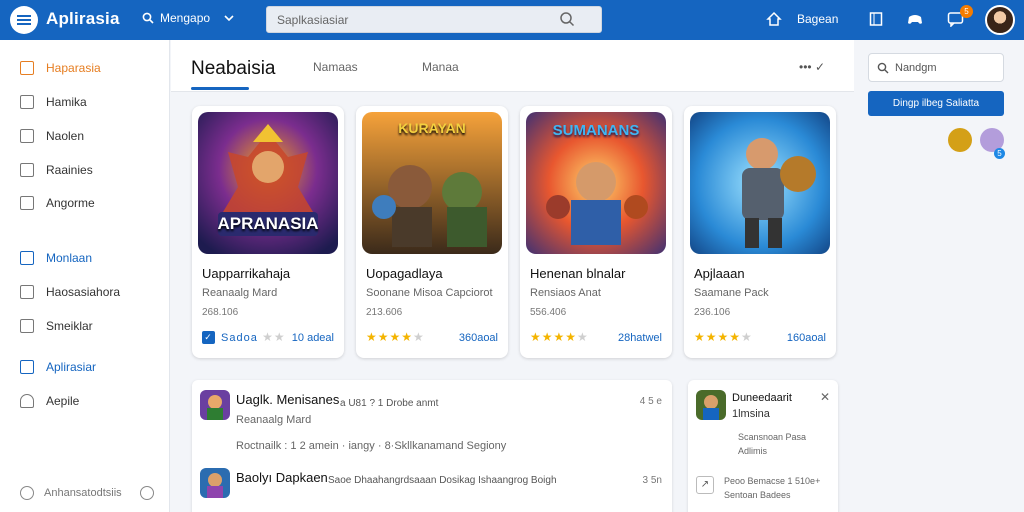  I want to click on sidebar-item-haparasia: Haparasia, so click(60, 68).